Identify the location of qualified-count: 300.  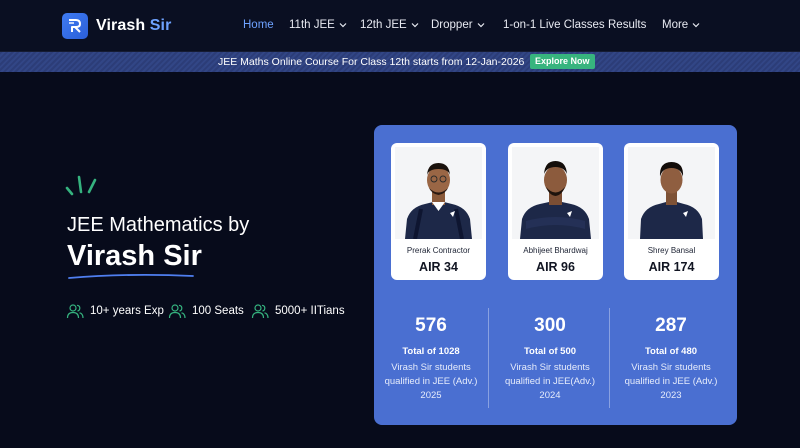
(550, 325).